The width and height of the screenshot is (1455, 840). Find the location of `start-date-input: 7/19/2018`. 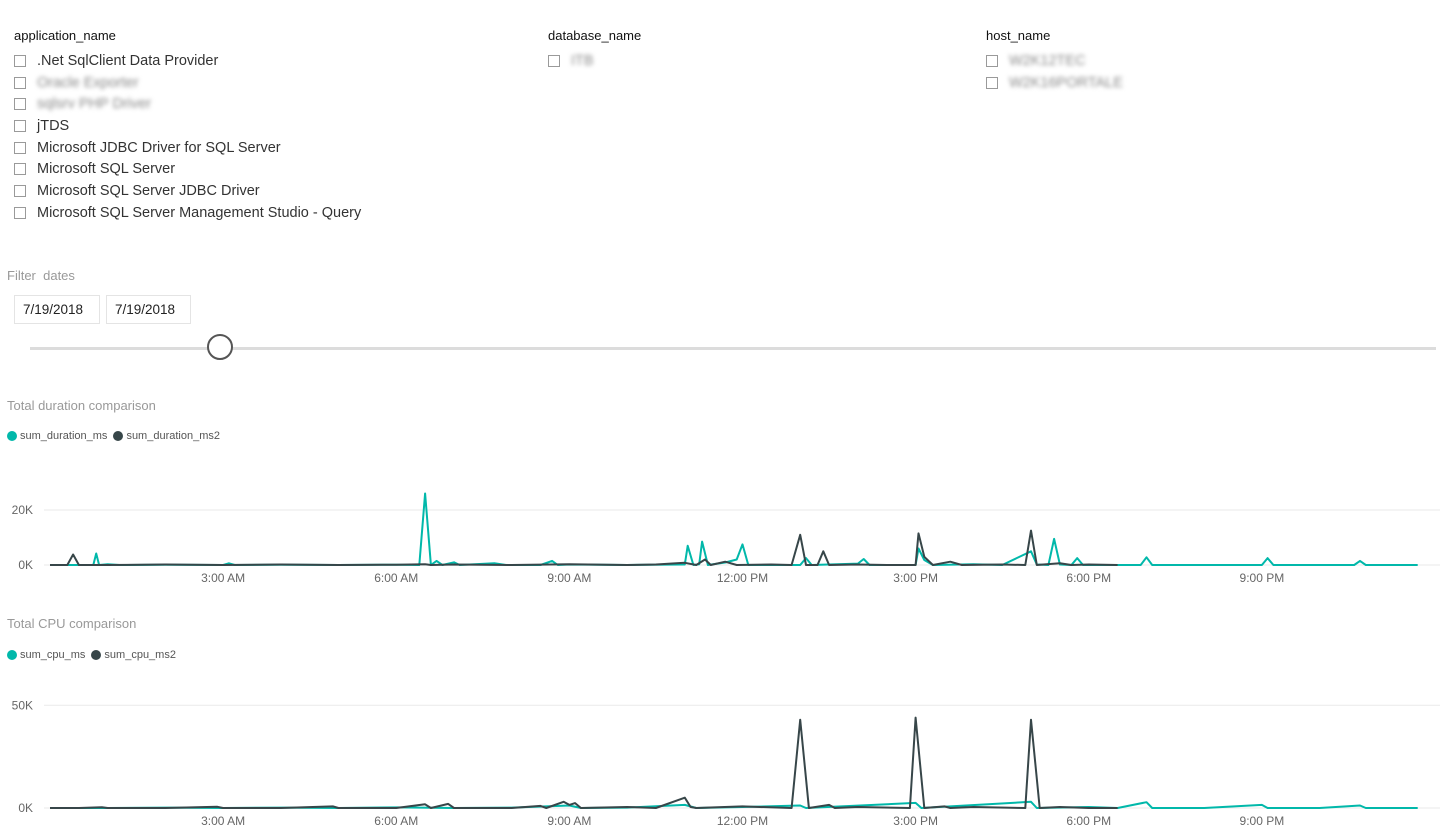

start-date-input: 7/19/2018 is located at coordinates (57, 309).